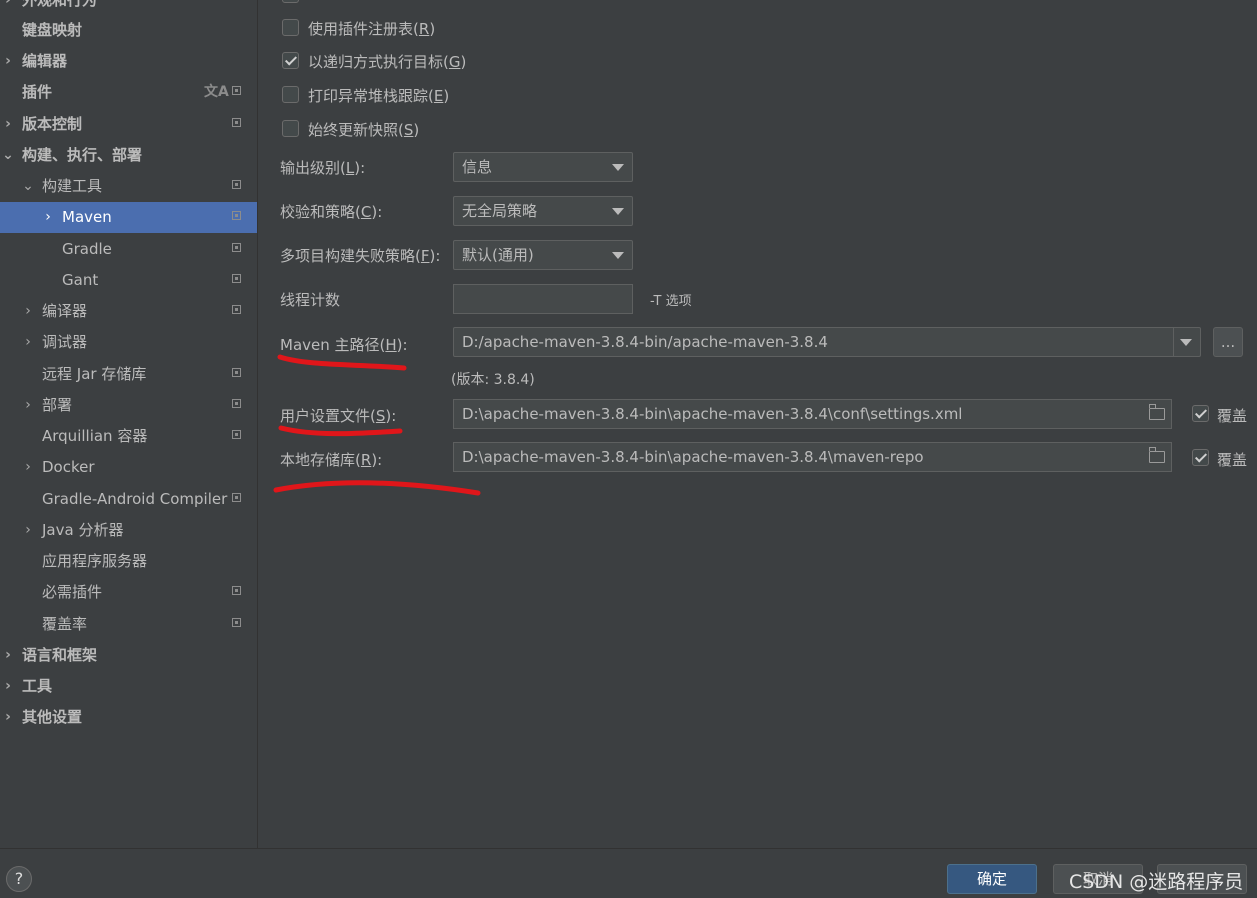 Image resolution: width=1257 pixels, height=898 pixels. What do you see at coordinates (65, 311) in the screenshot?
I see `sidebar-item-label: 编译器` at bounding box center [65, 311].